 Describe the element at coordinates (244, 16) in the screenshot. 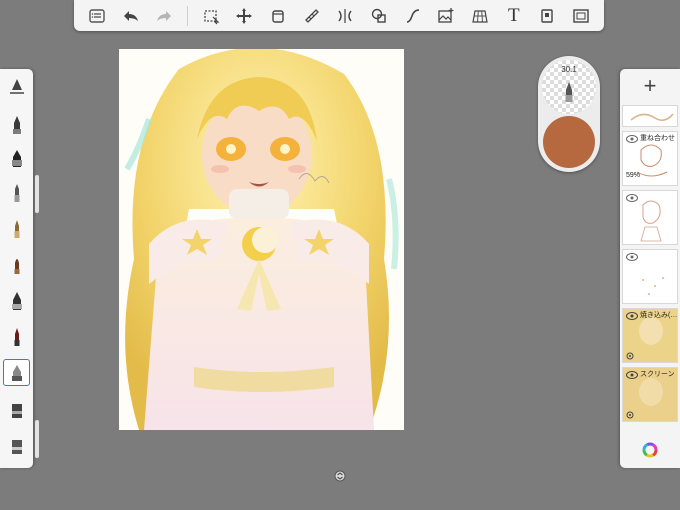

I see `transform-icon` at that location.